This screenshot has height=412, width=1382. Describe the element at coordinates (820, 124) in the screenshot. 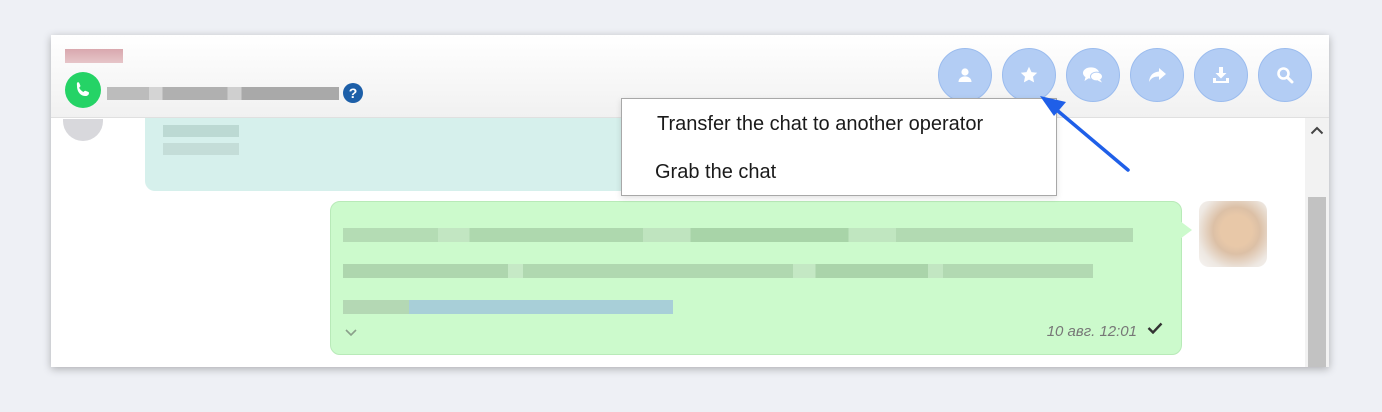

I see `menu-item-transfer-chat: Transfer the chat to another operator` at that location.